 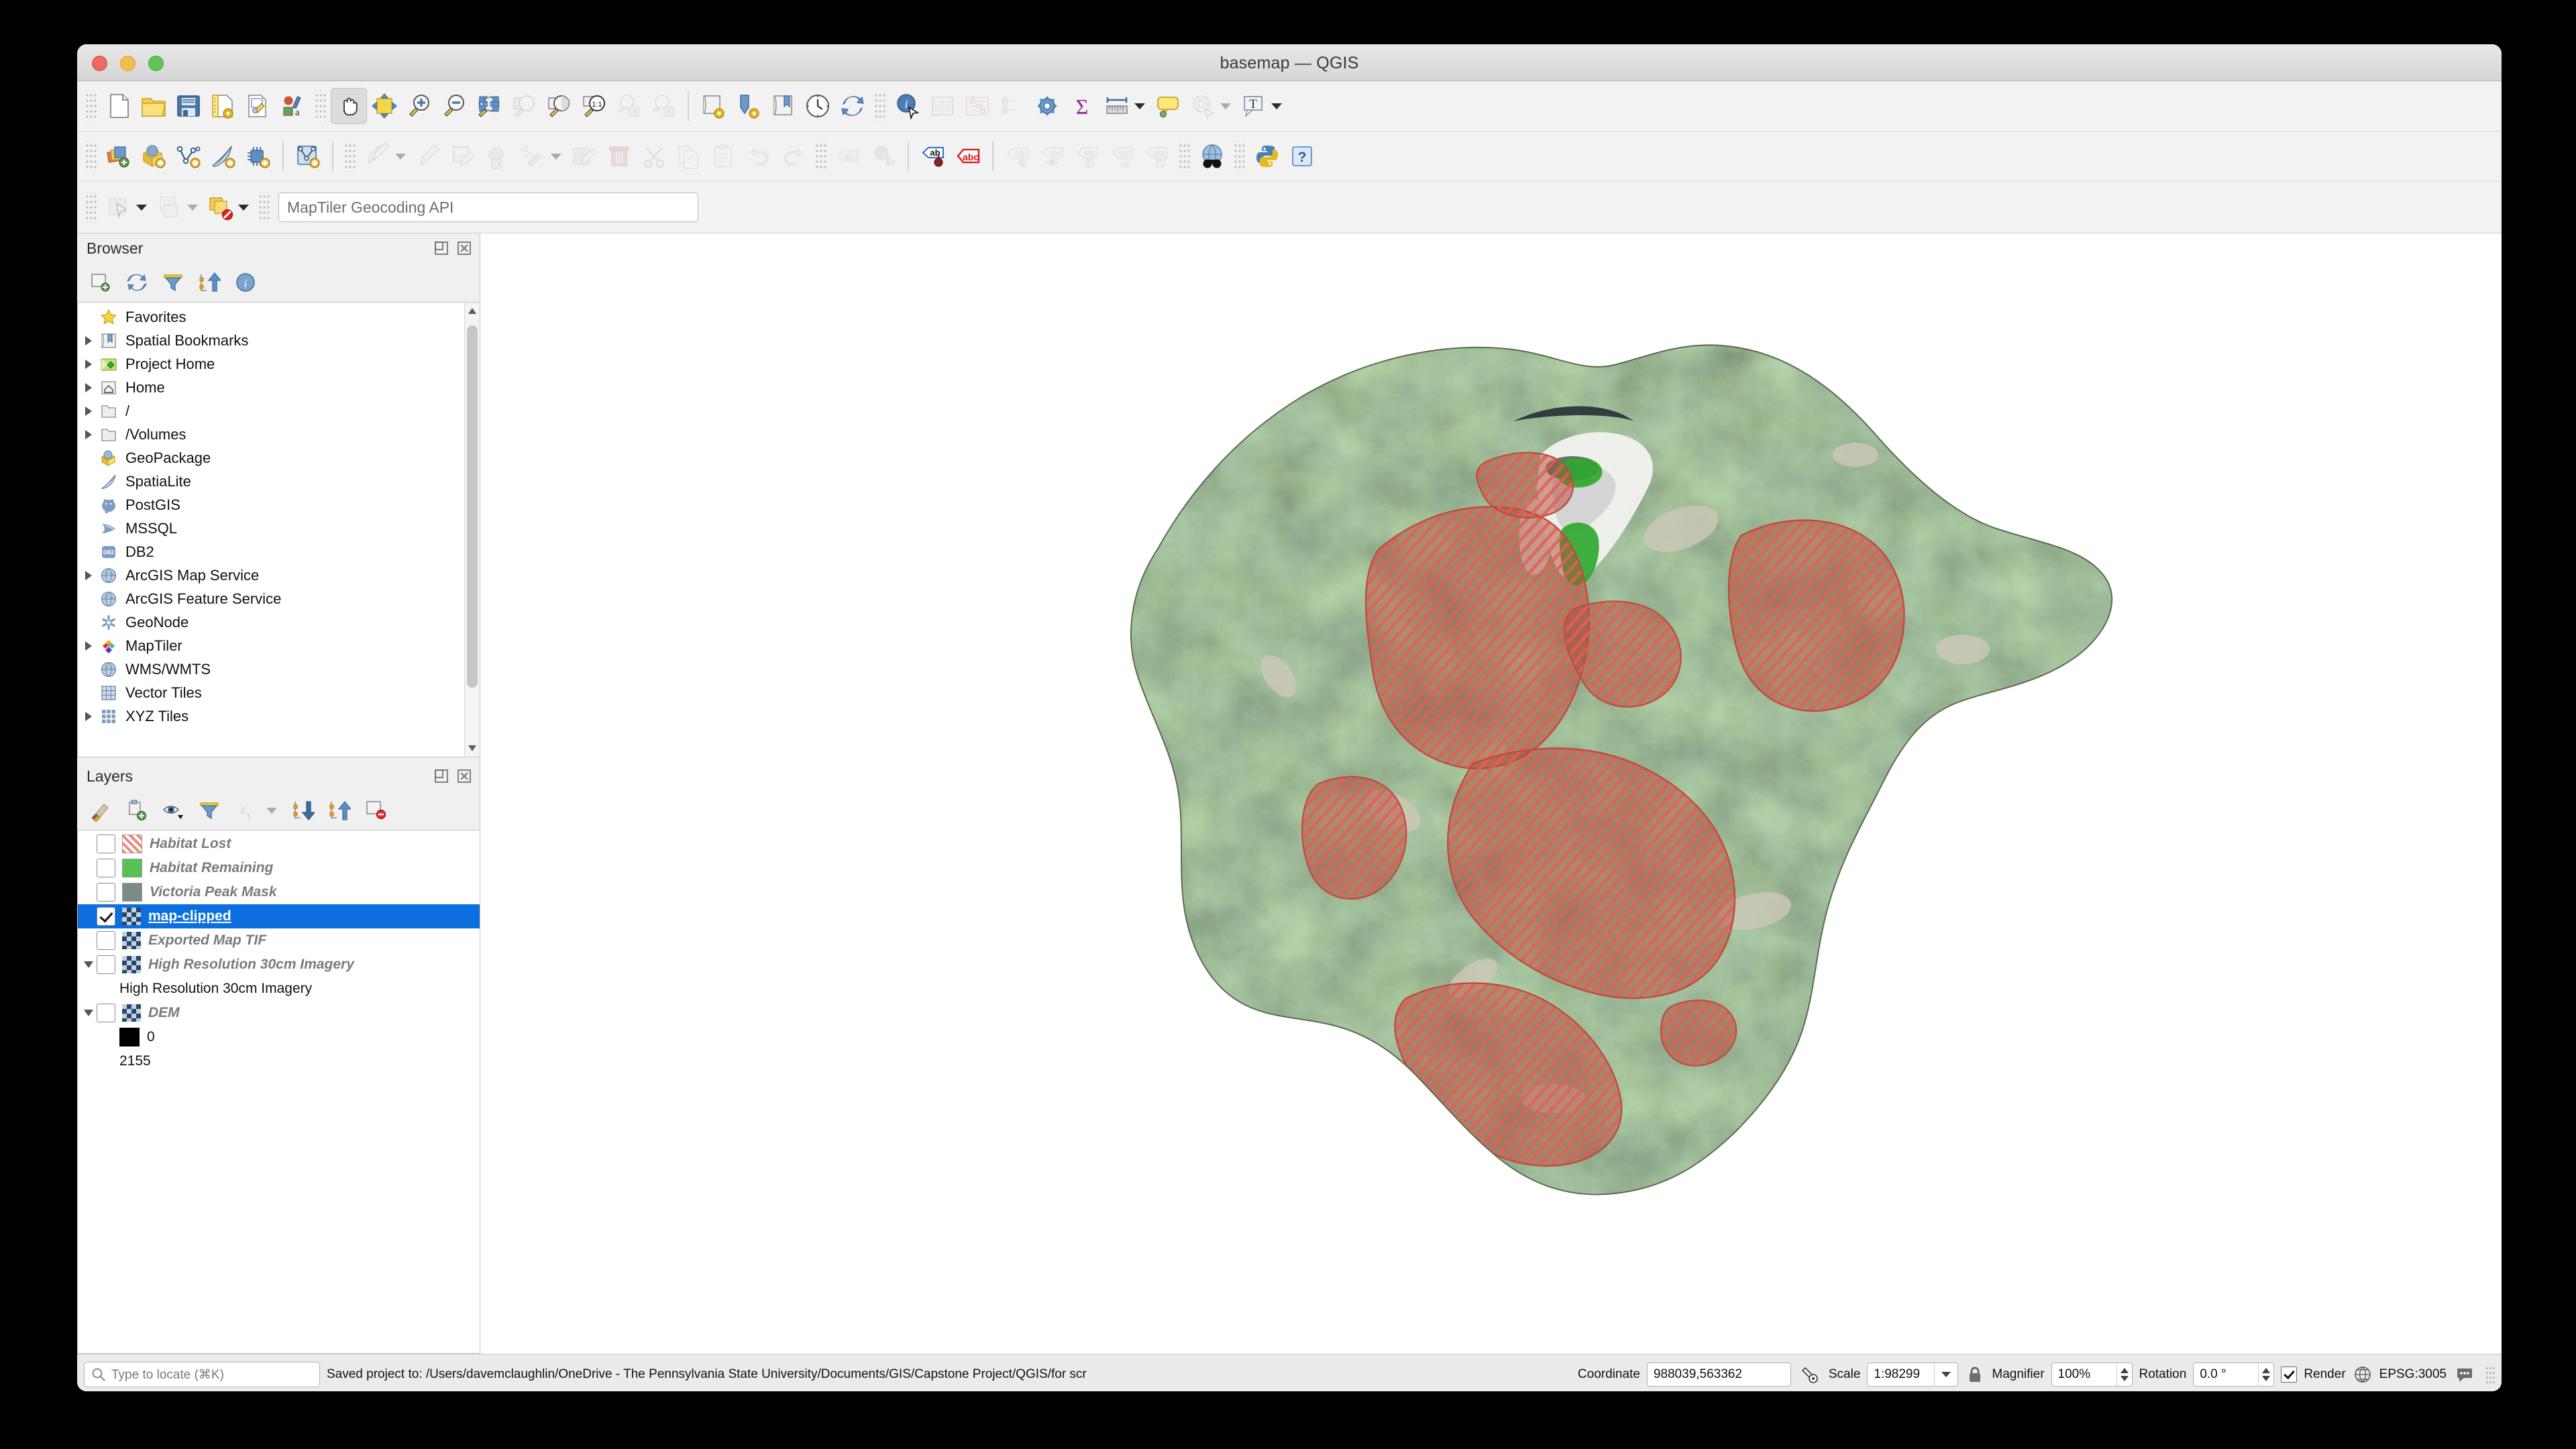 What do you see at coordinates (279, 916) in the screenshot?
I see `layer-row-selected: map-clipped` at bounding box center [279, 916].